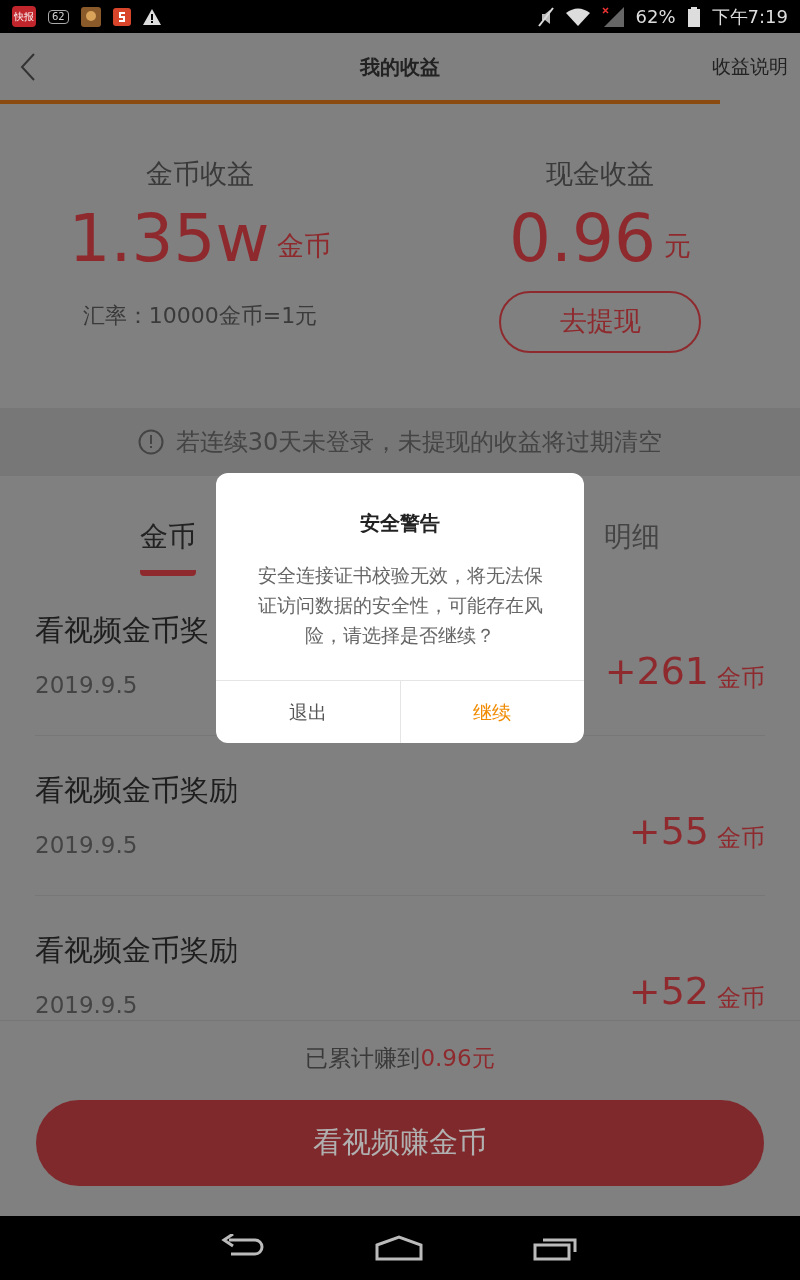 Image resolution: width=800 pixels, height=1280 pixels. Describe the element at coordinates (150, 442) in the screenshot. I see `info-icon` at that location.